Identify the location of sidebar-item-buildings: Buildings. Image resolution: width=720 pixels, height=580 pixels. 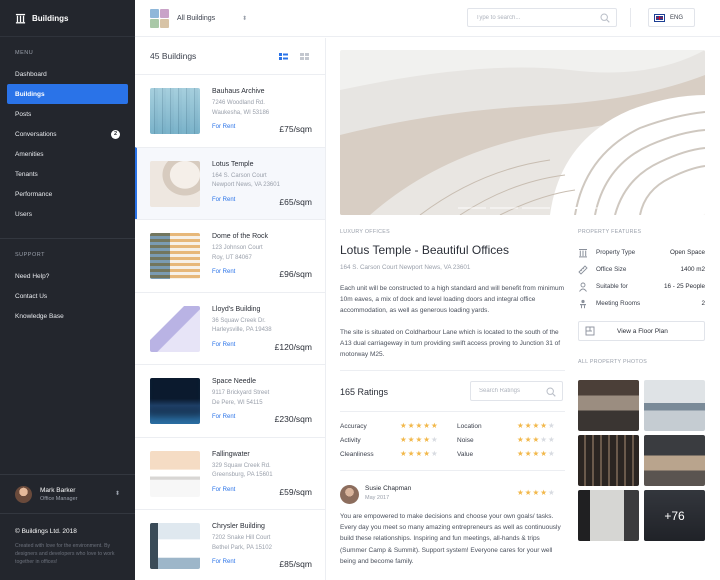
(67, 94).